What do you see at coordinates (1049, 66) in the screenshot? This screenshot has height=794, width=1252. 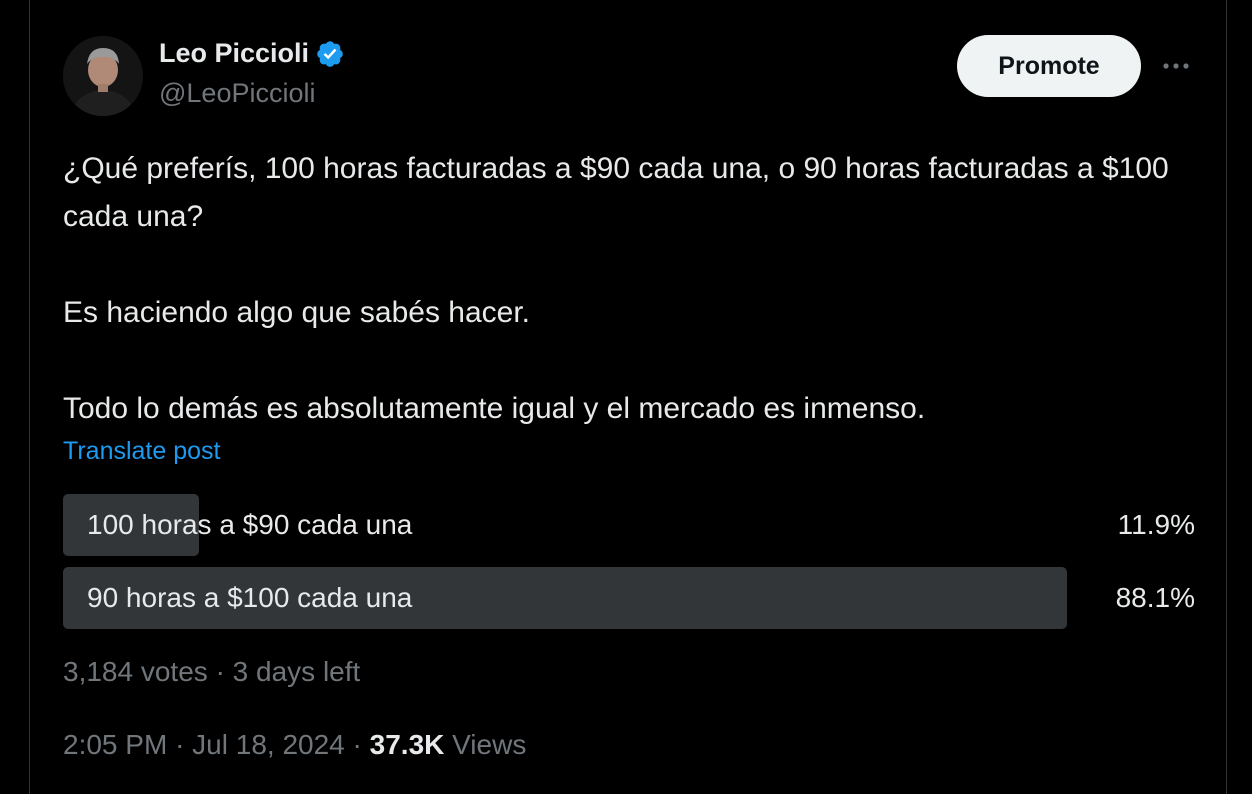 I see `promote-button: Promote` at bounding box center [1049, 66].